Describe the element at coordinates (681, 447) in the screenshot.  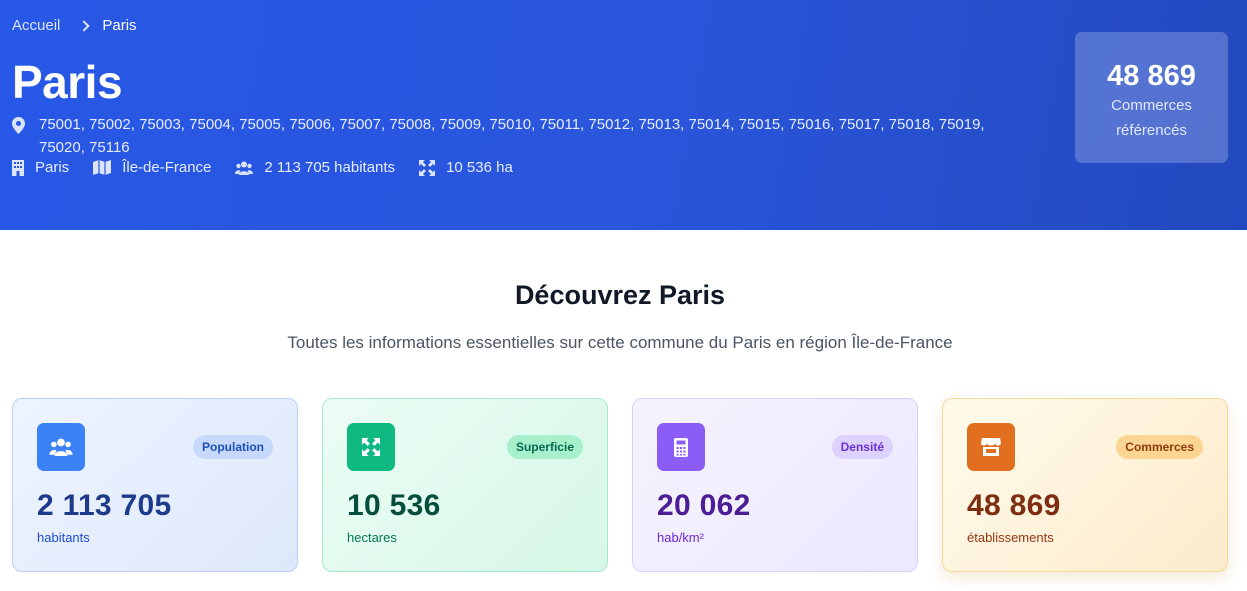
I see `calculator-icon` at that location.